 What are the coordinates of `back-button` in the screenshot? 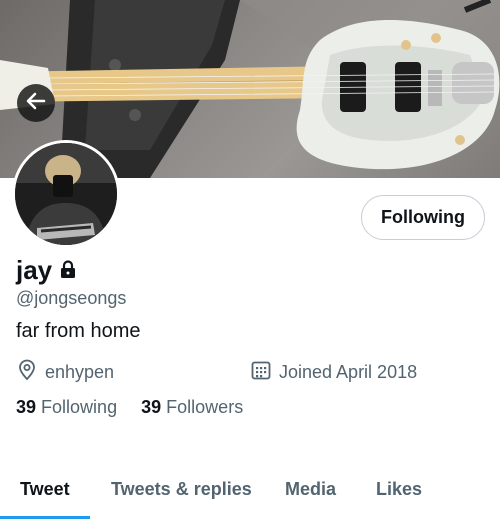 It's located at (36, 103).